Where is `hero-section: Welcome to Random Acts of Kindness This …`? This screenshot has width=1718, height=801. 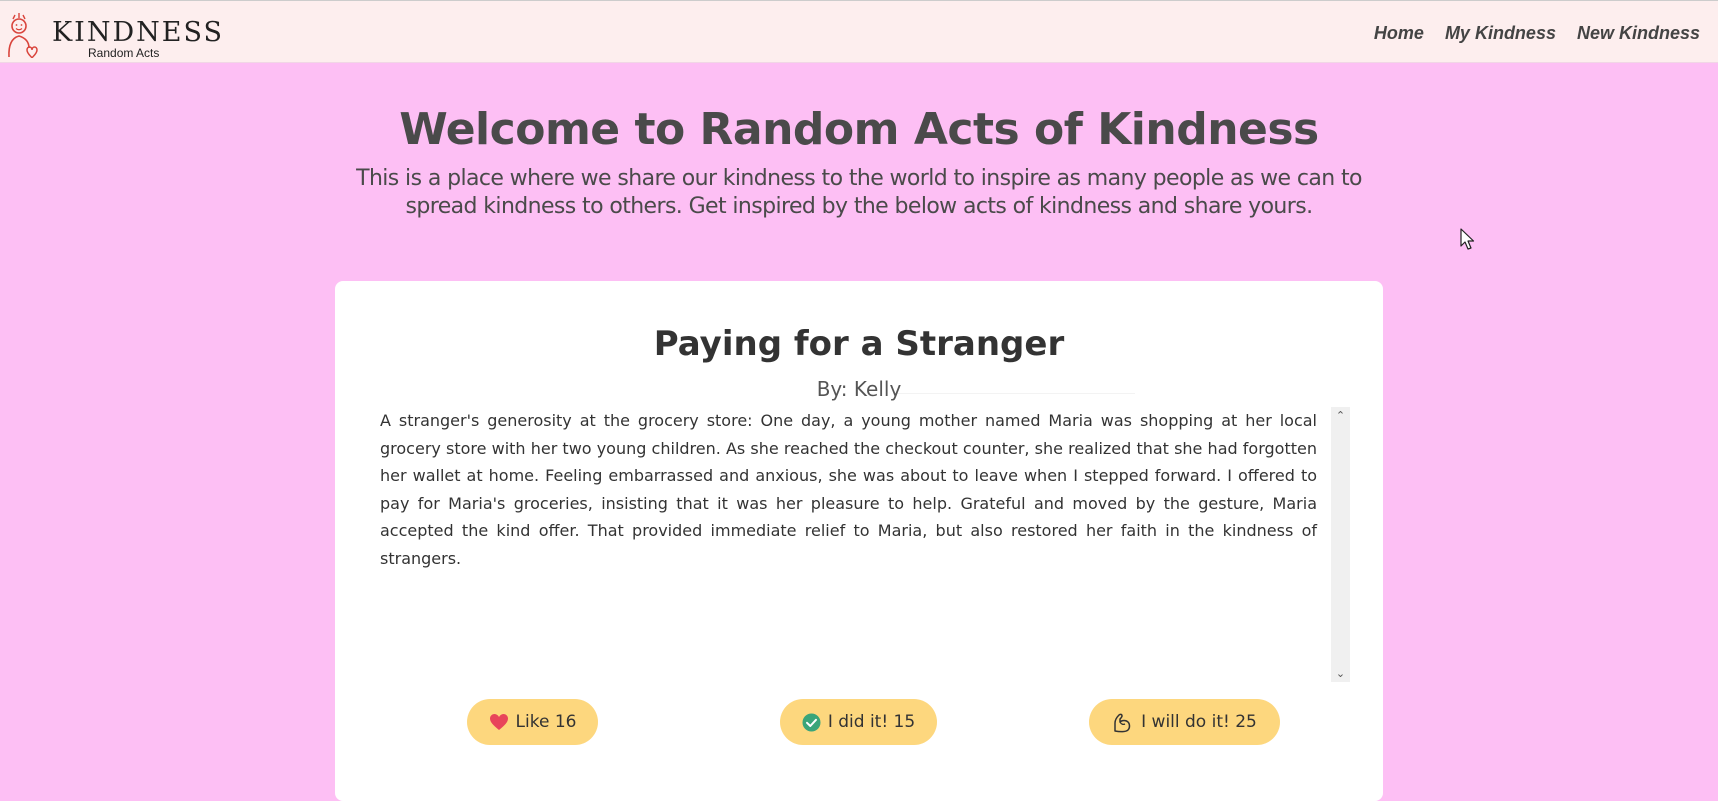 hero-section: Welcome to Random Acts of Kindness This … is located at coordinates (859, 162).